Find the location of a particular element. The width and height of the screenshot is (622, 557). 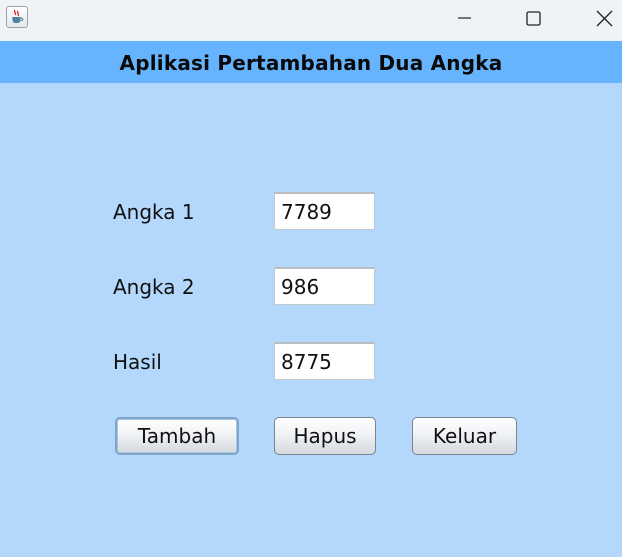

angka2-label: Angka 2 is located at coordinates (154, 287).